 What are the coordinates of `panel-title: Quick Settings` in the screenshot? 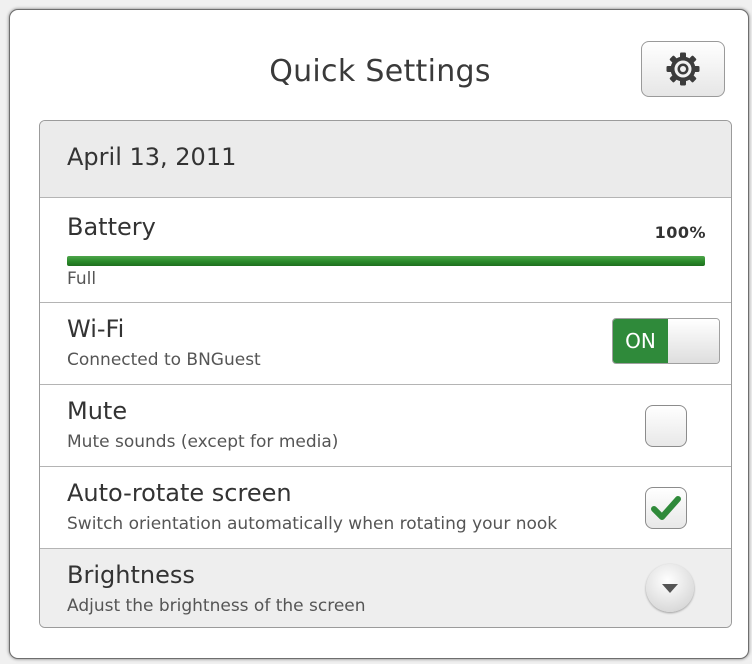 It's located at (380, 71).